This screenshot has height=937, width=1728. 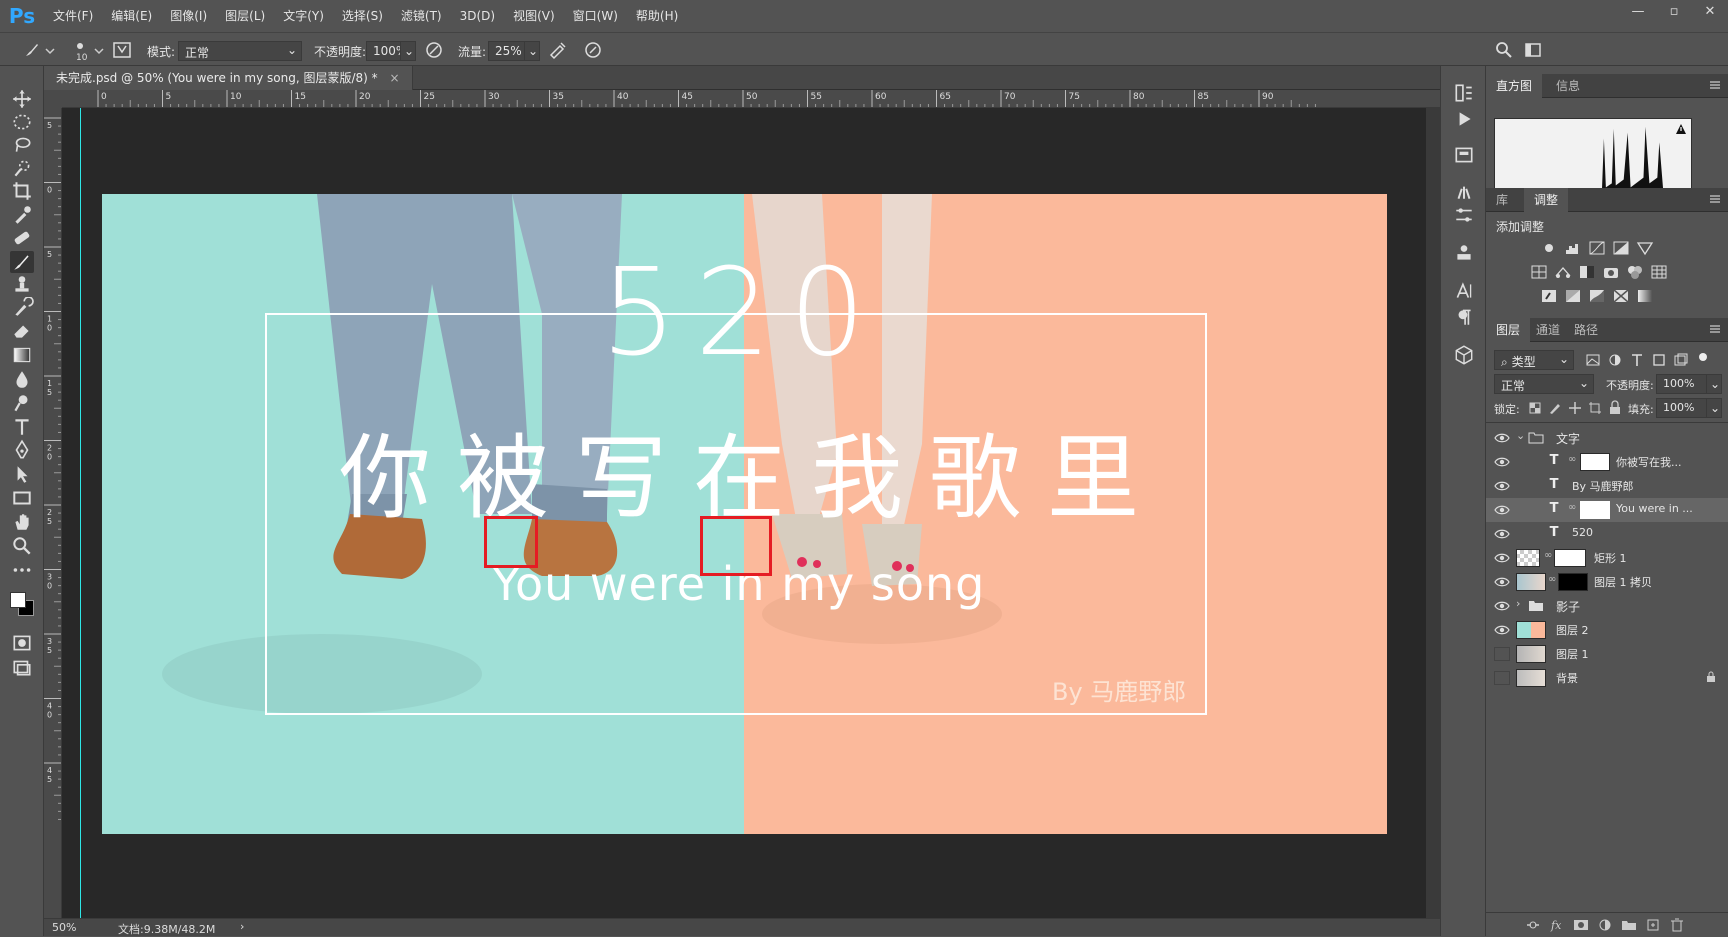 What do you see at coordinates (22, 498) in the screenshot?
I see `rectangle-tool-icon` at bounding box center [22, 498].